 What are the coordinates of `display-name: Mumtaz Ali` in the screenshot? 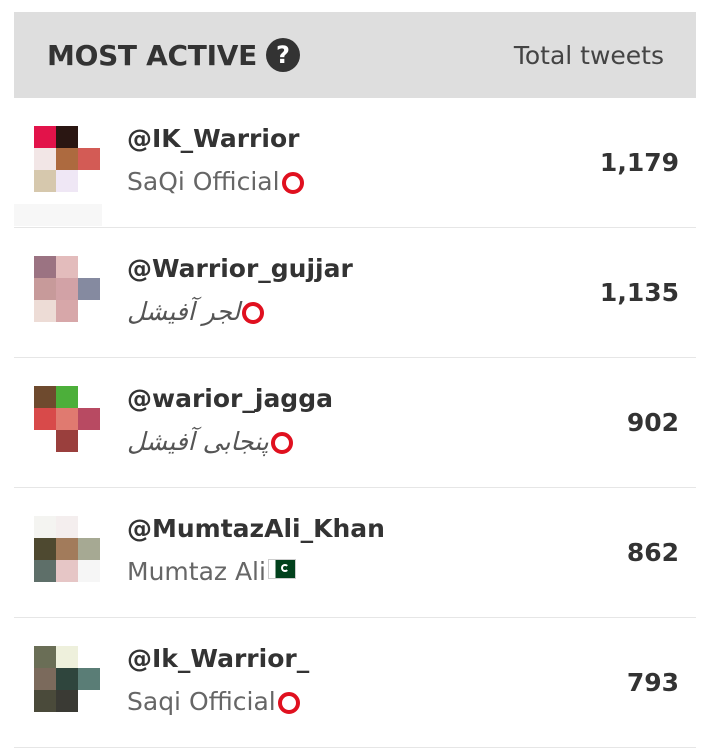 It's located at (256, 572).